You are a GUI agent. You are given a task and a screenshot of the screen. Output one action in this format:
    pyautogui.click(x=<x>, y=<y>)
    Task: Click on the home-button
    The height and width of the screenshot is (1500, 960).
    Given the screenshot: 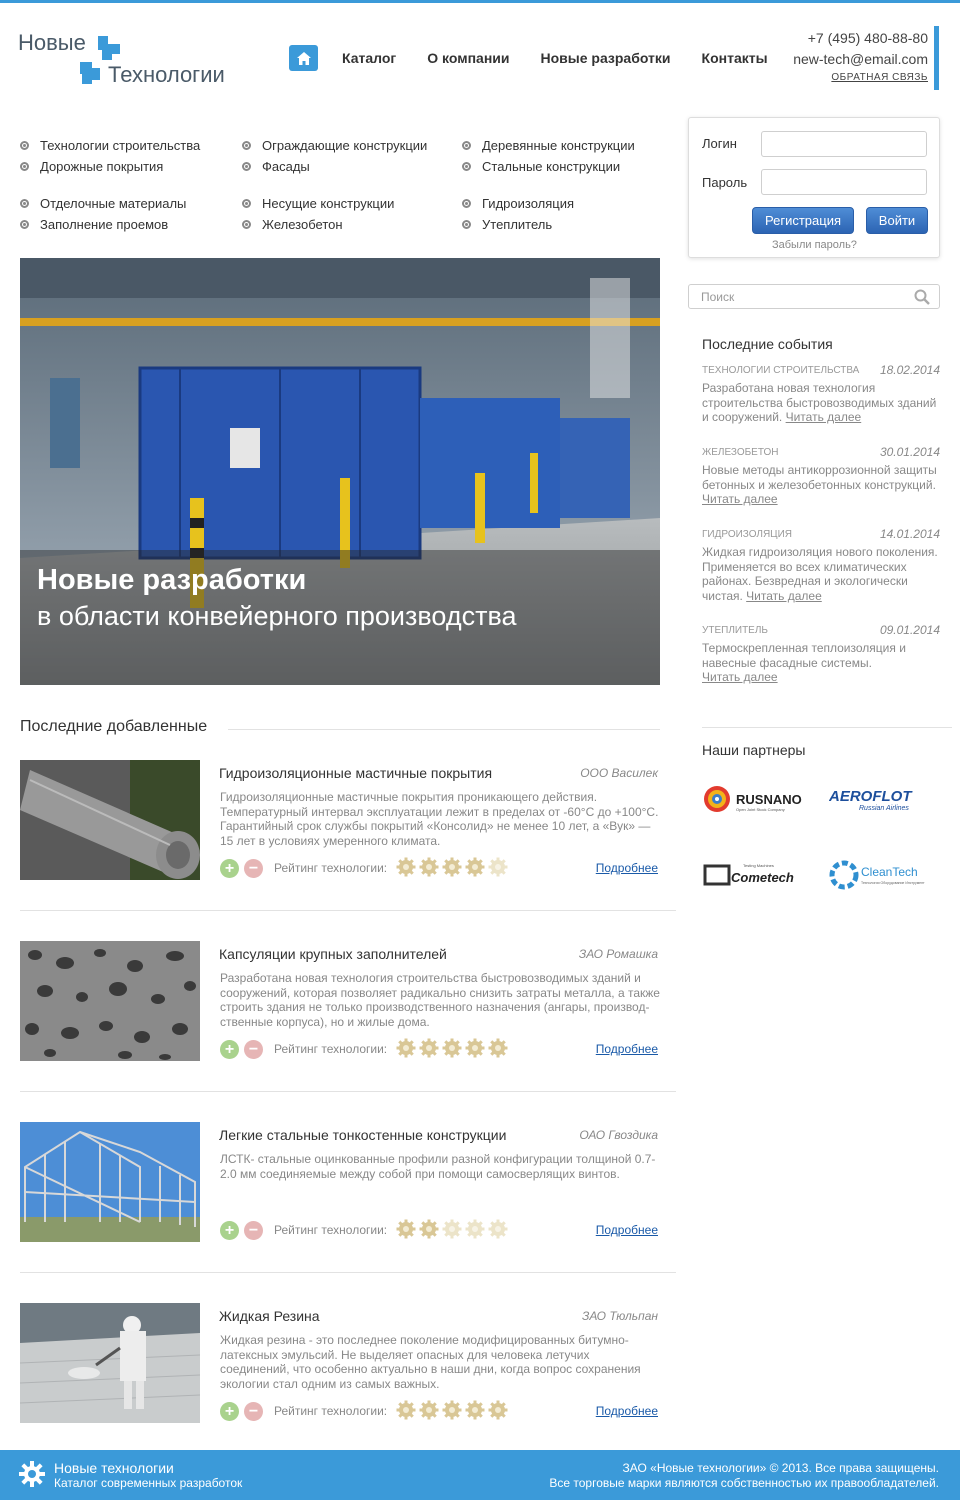 What is the action you would take?
    pyautogui.click(x=303, y=58)
    